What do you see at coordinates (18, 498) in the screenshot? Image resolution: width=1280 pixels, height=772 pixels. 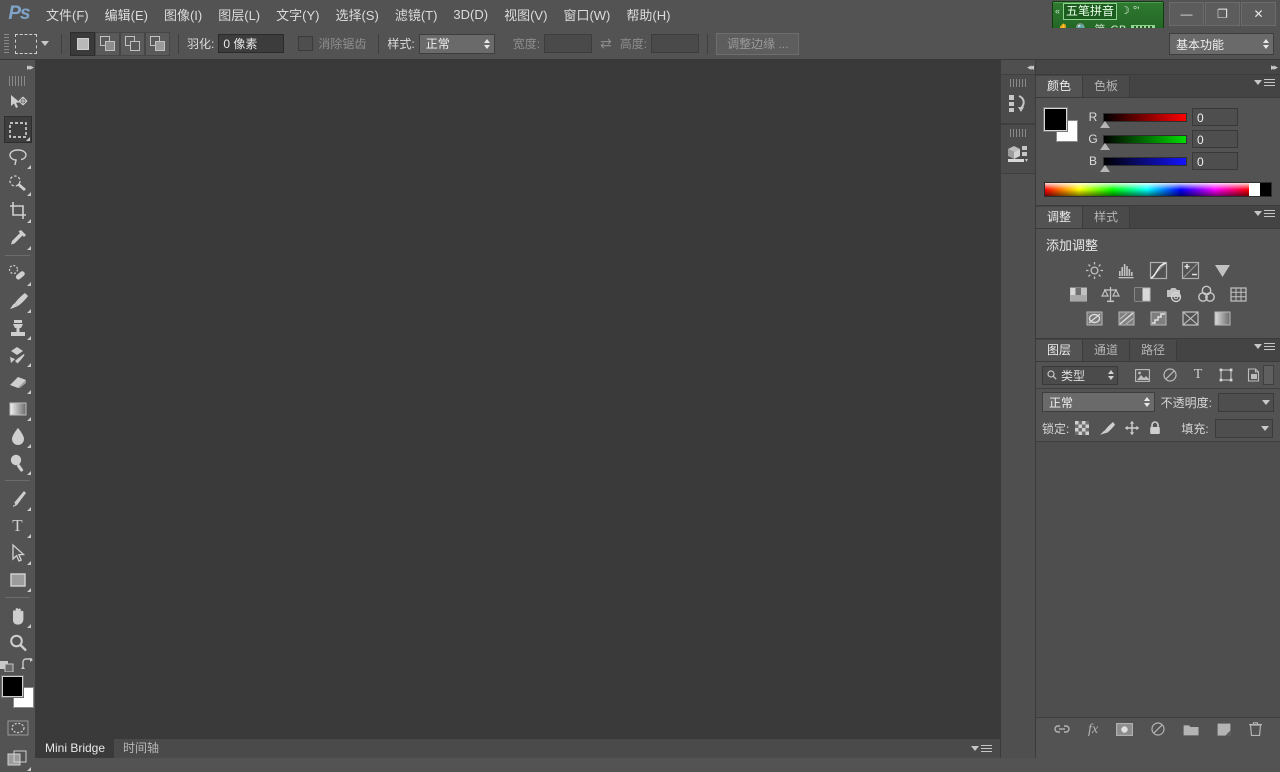 I see `pen-tool` at bounding box center [18, 498].